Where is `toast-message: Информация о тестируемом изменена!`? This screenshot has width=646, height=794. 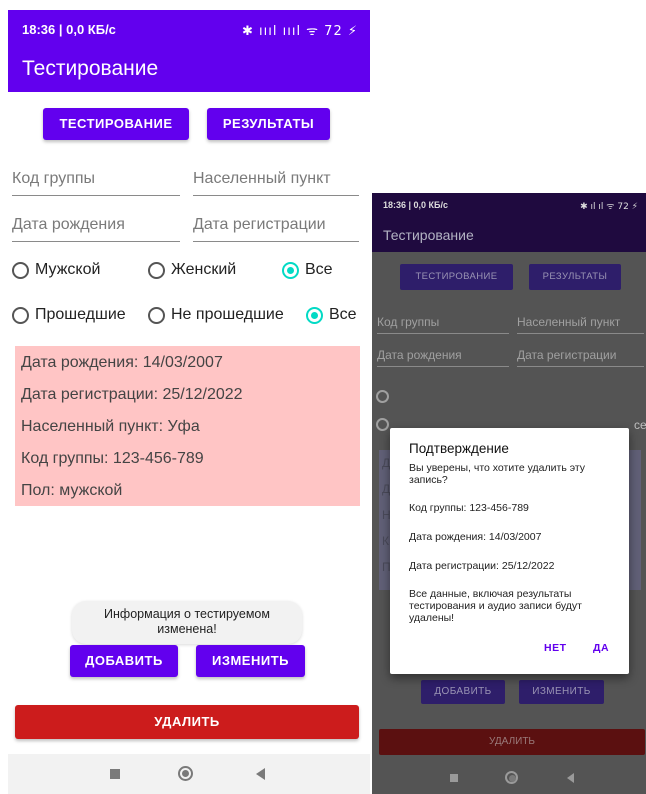
toast-message: Информация о тестируемом изменена! is located at coordinates (187, 622).